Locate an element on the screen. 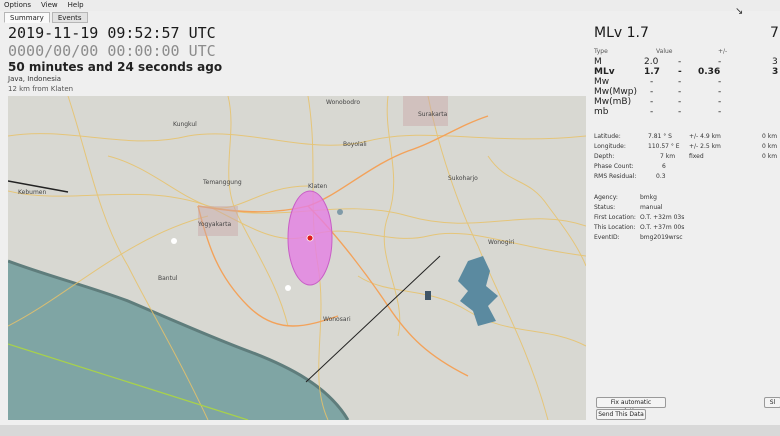  magnitude-row-mb: mb - - - is located at coordinates (687, 112).